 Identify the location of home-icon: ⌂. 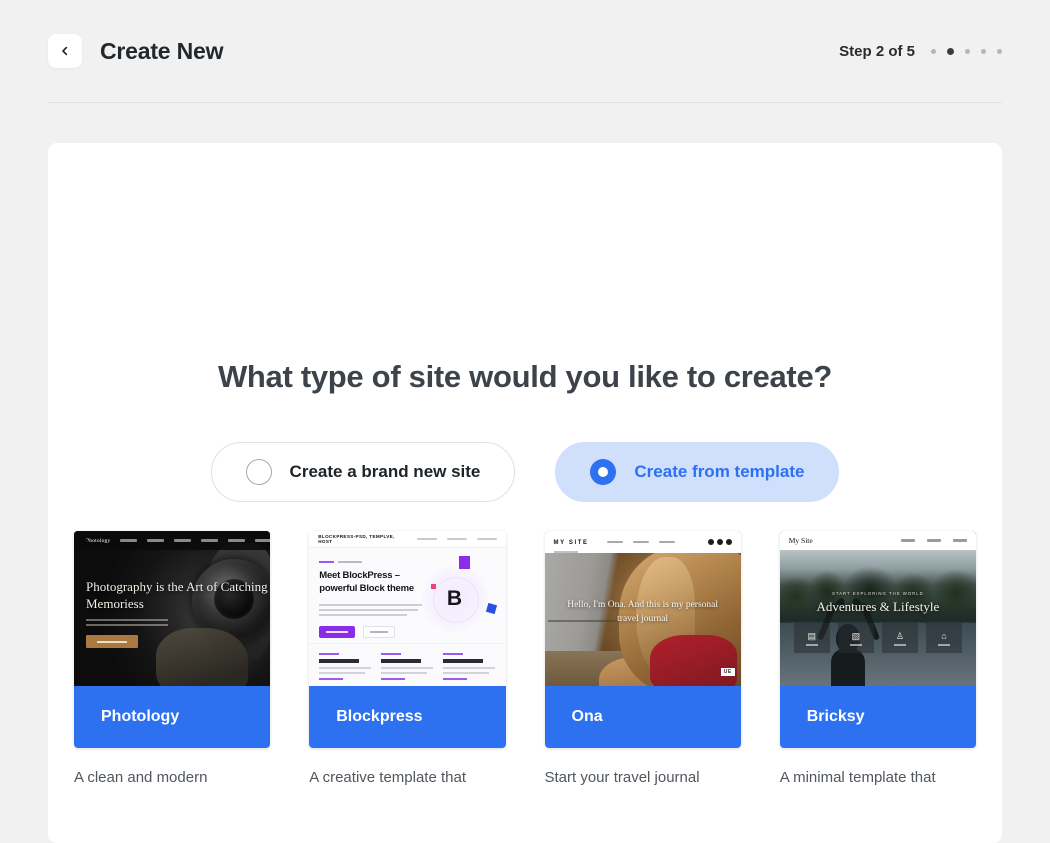
(944, 636).